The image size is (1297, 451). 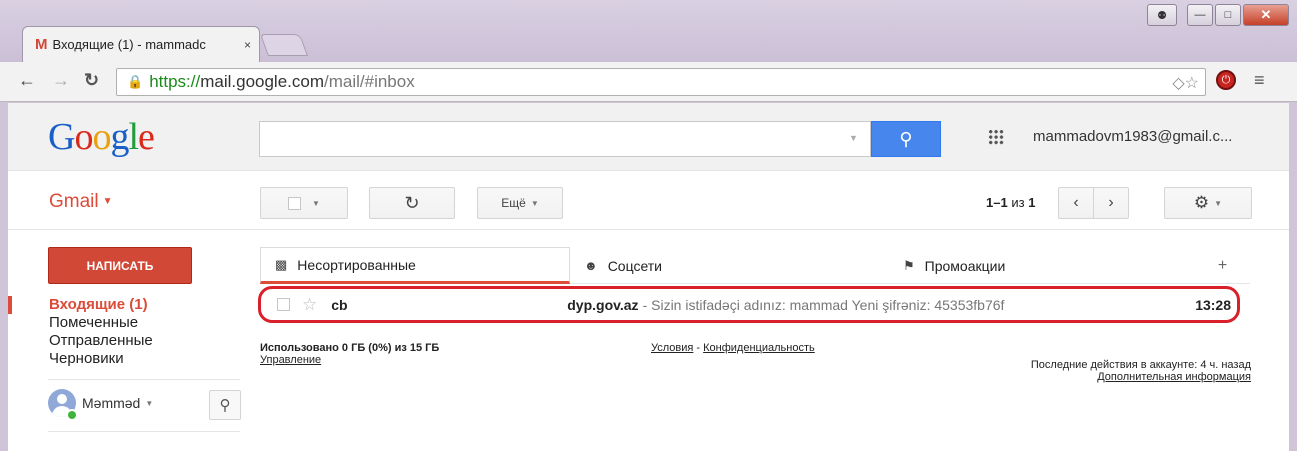 I want to click on apps-grid-icon, so click(x=996, y=137).